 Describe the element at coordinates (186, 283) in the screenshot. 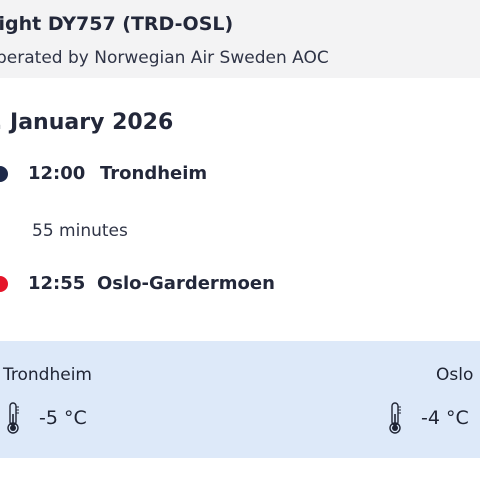

I see `arrival-city: Oslo-Gardermoen` at that location.